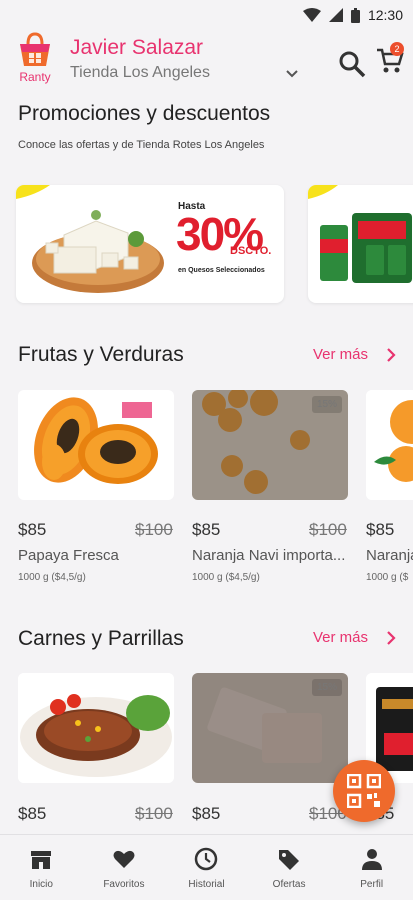 The height and width of the screenshot is (900, 413). I want to click on see-more-frutas-link: Ver más, so click(340, 354).